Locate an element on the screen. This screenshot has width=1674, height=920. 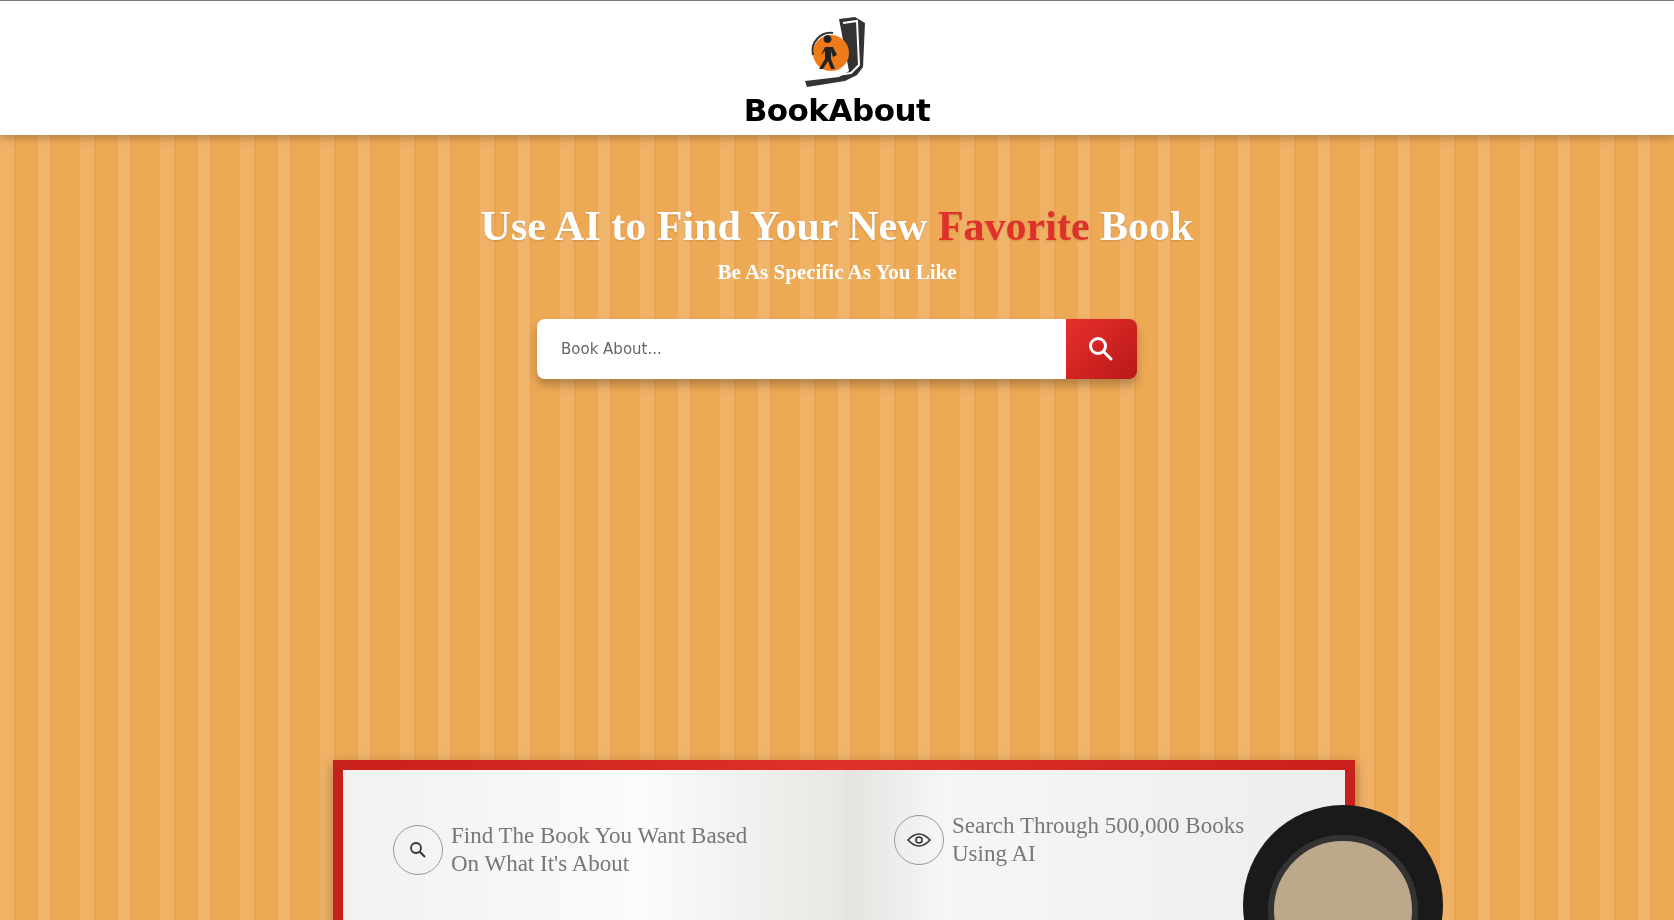
brand-name: BookAbout is located at coordinates (837, 110).